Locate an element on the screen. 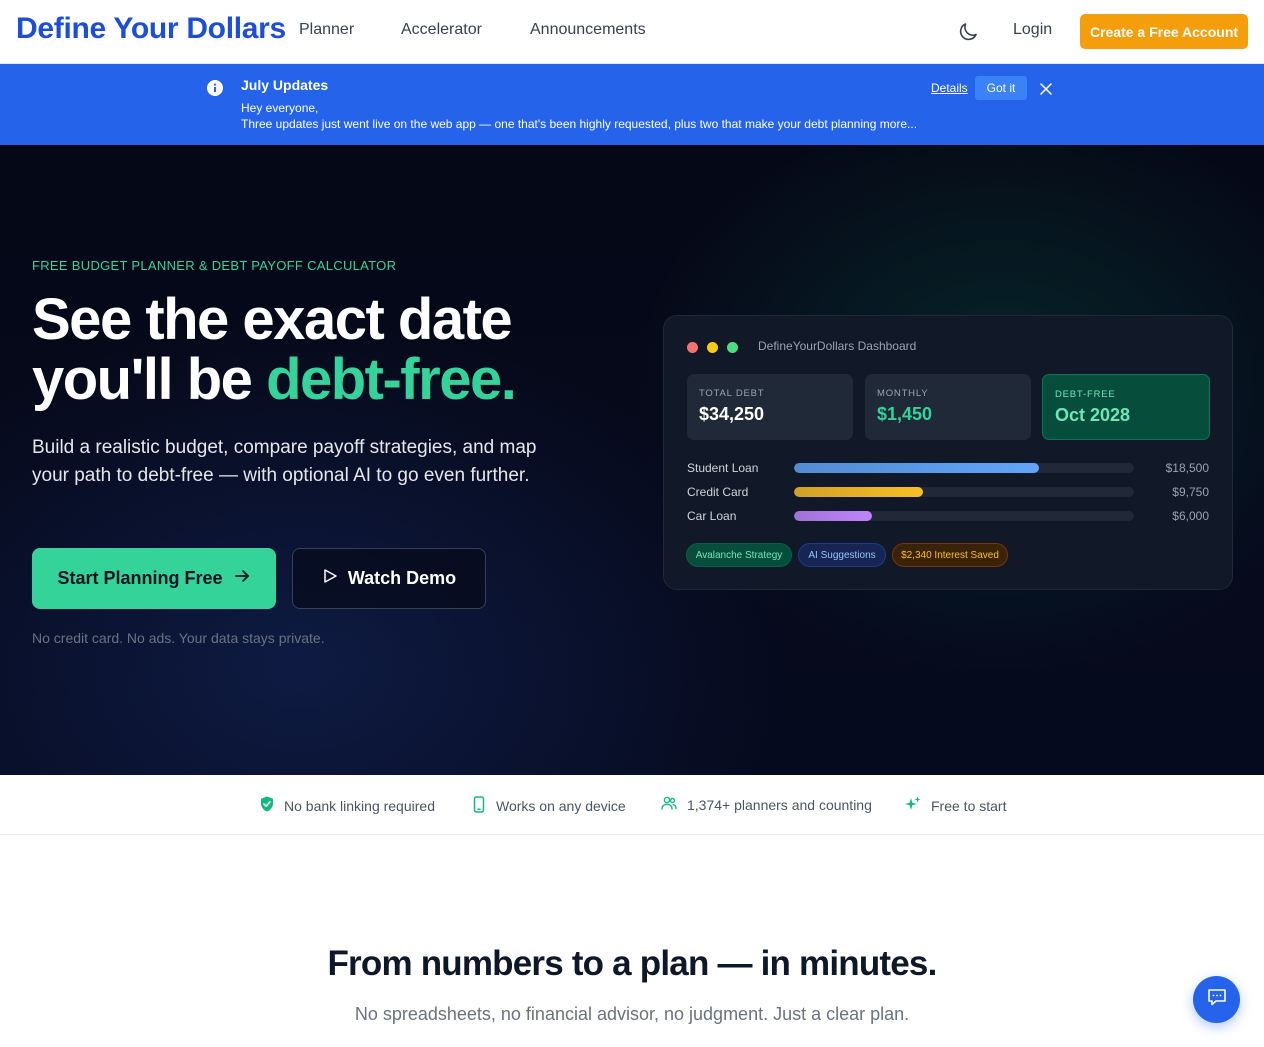  close-icon is located at coordinates (1046, 88).